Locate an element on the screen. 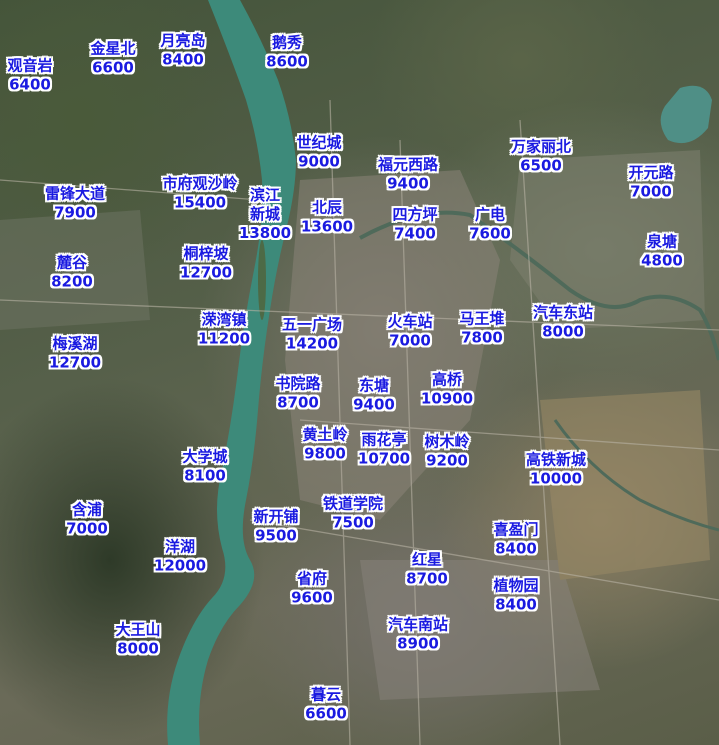 The image size is (719, 745). price-label: 火车站 7000 is located at coordinates (409, 331).